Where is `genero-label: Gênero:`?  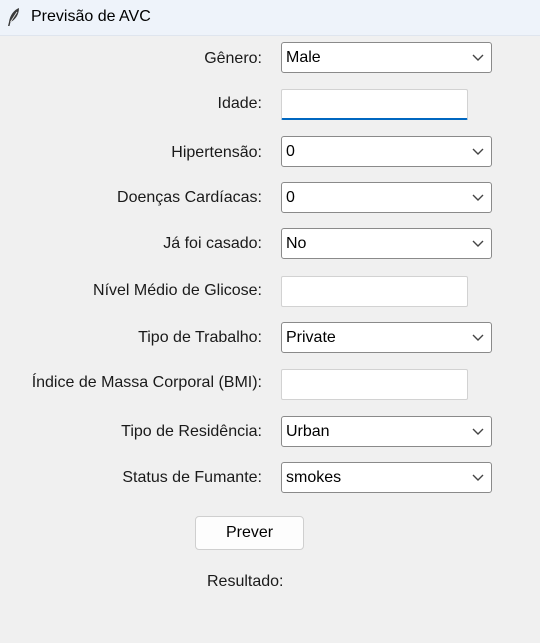 genero-label: Gênero: is located at coordinates (233, 58).